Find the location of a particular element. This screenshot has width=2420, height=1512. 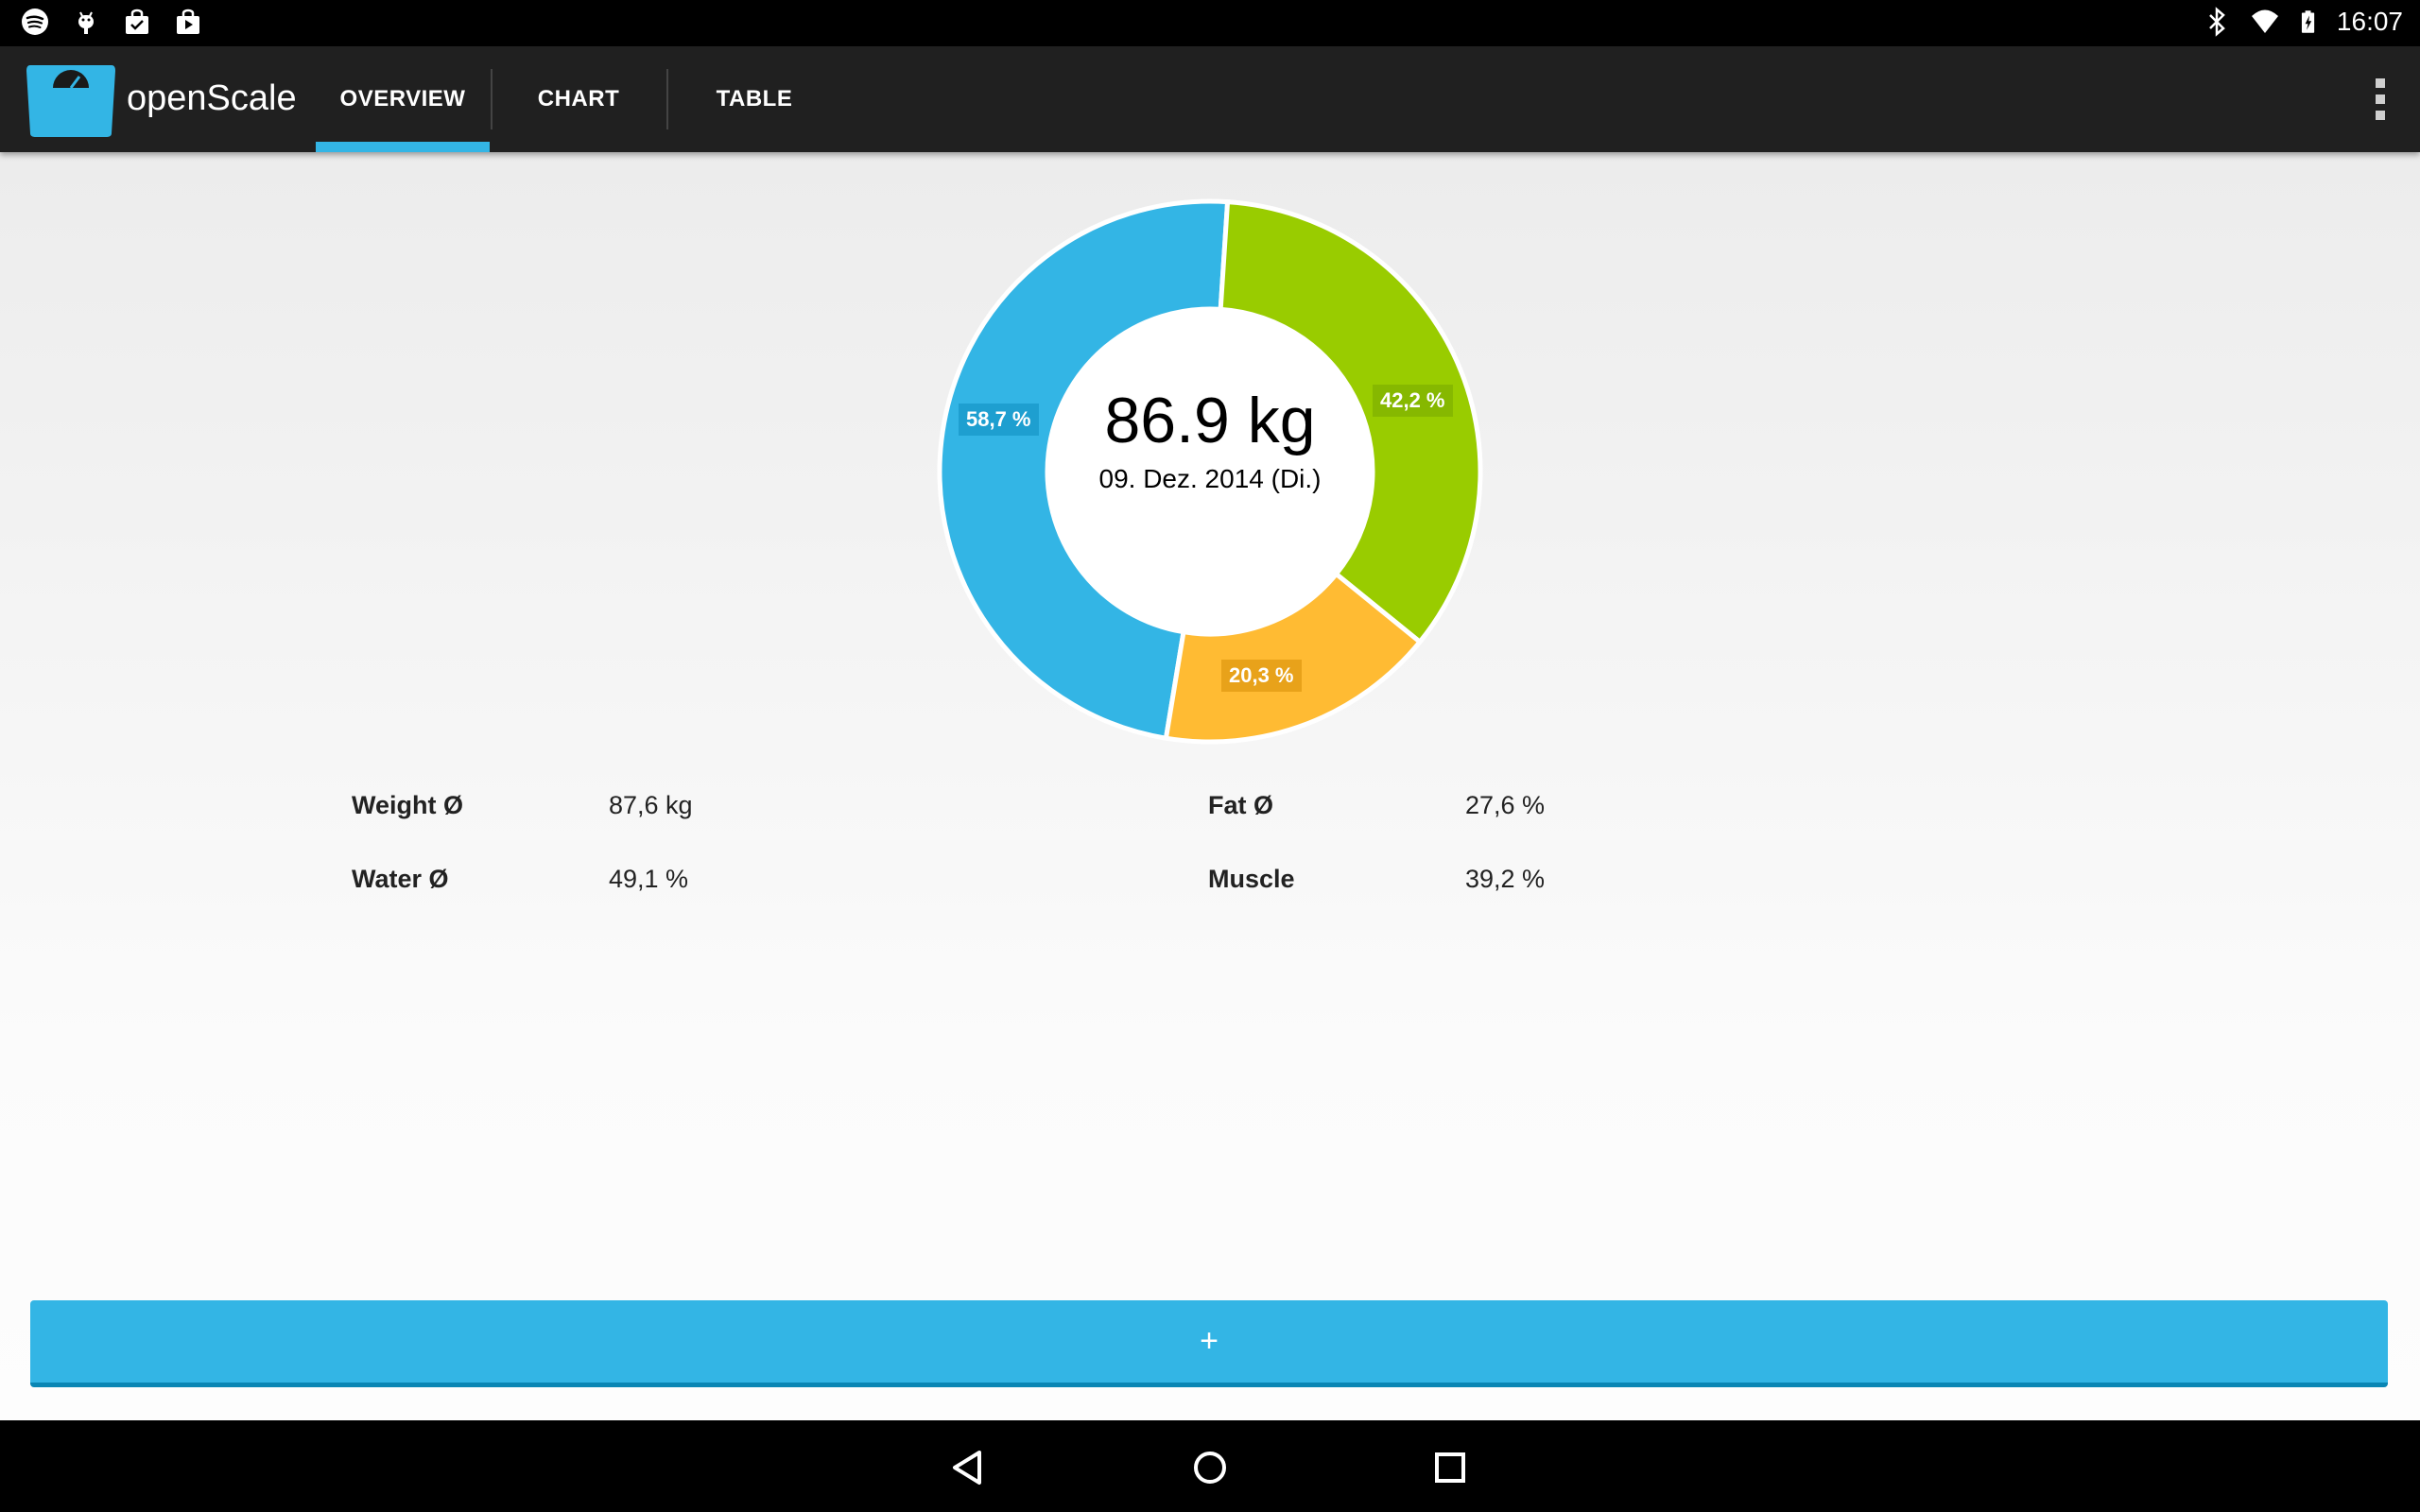

overflow-menu-icon is located at coordinates (2380, 99).